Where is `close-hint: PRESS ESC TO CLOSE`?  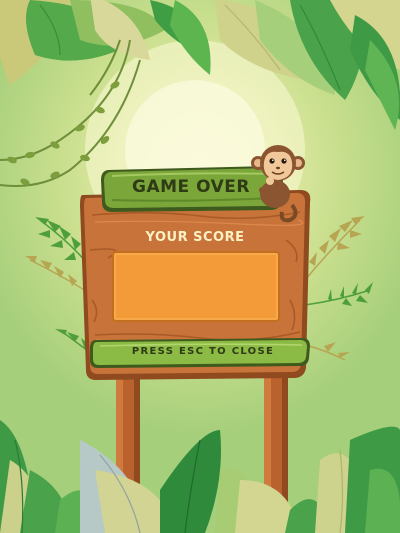
close-hint: PRESS ESC TO CLOSE is located at coordinates (203, 351).